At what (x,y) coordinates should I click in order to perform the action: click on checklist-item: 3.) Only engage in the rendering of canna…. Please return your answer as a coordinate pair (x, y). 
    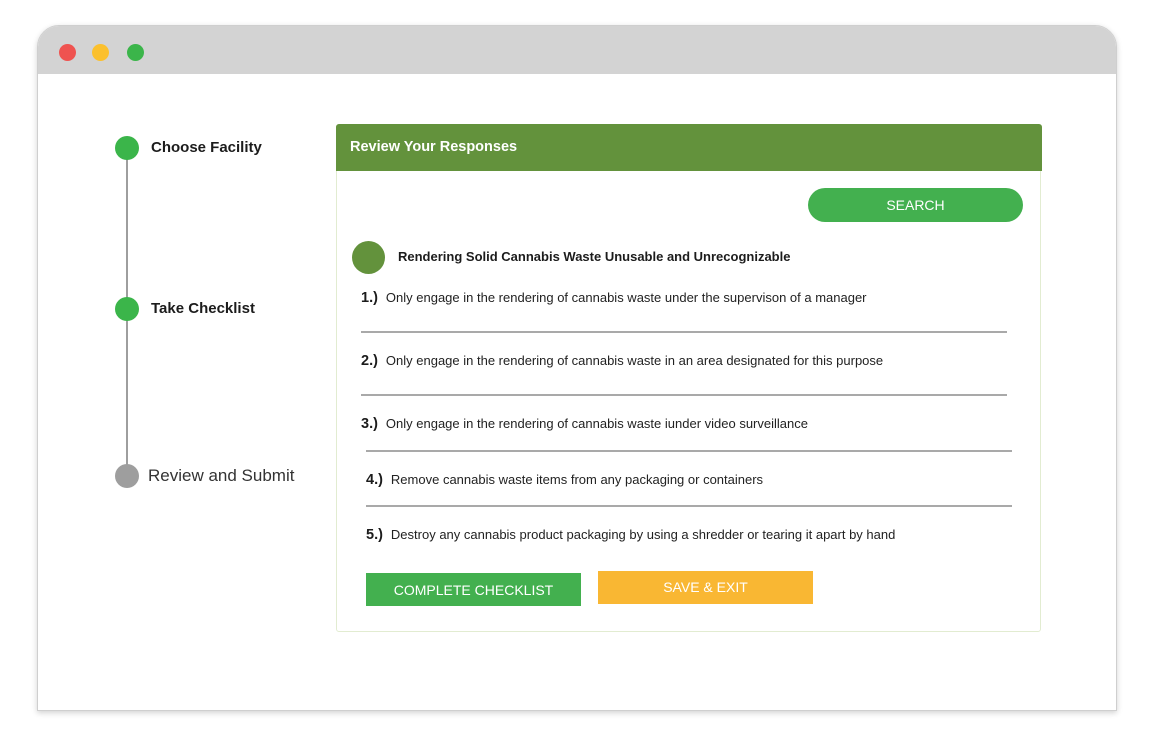
    Looking at the image, I should click on (584, 424).